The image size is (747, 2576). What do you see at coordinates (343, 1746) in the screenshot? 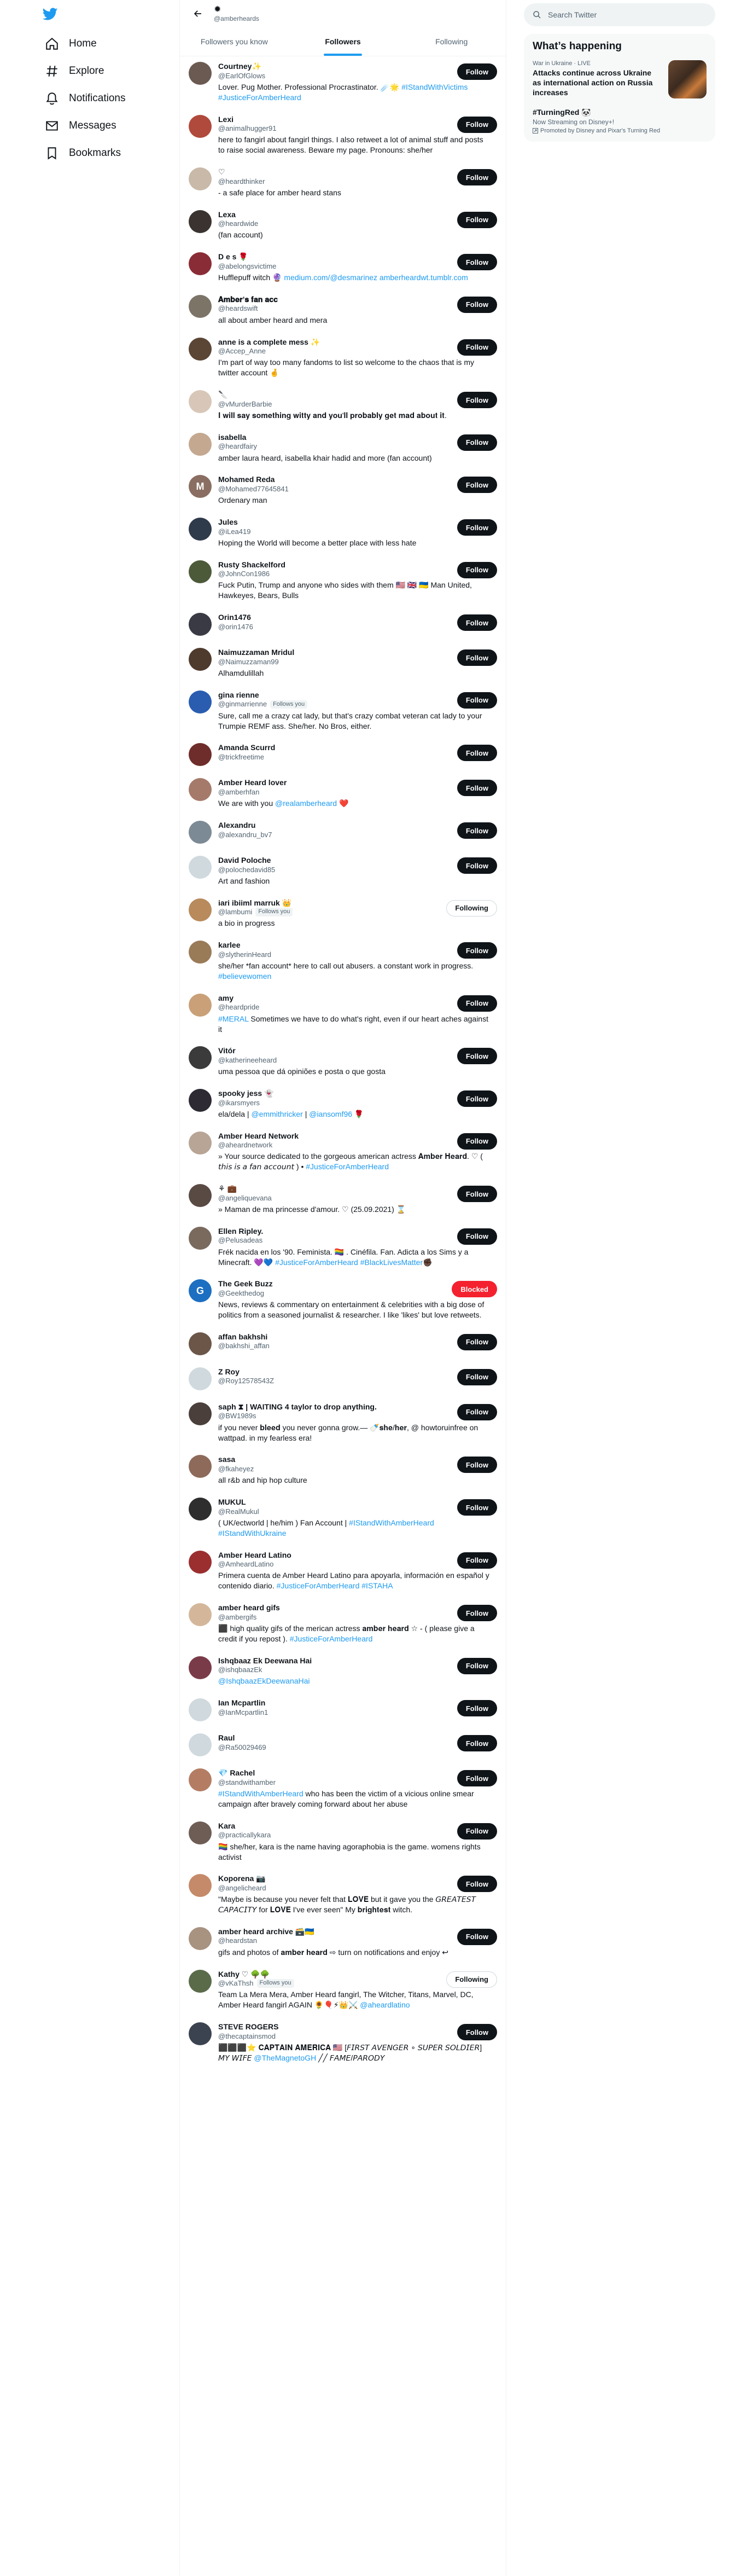
I see `user-row: Raul @Ra50029469 Follow` at bounding box center [343, 1746].